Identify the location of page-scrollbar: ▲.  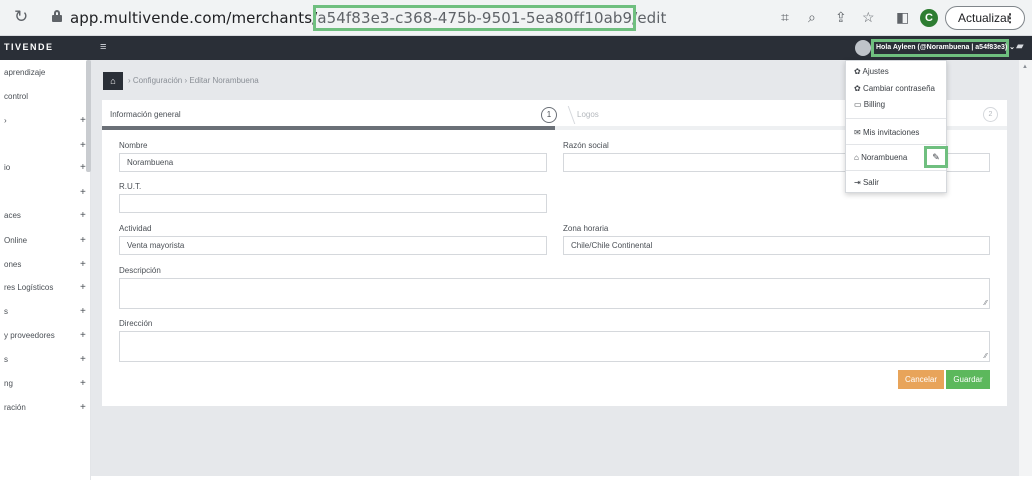
(1025, 268).